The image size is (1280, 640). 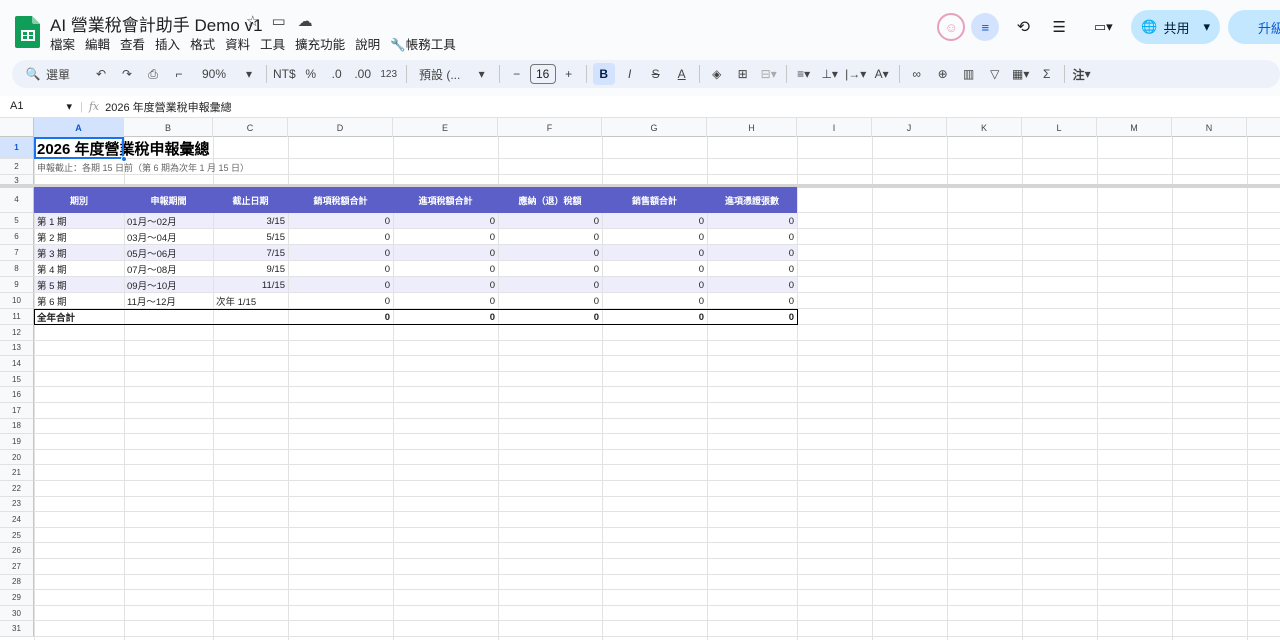 I want to click on text-color-button: A, so click(x=682, y=74).